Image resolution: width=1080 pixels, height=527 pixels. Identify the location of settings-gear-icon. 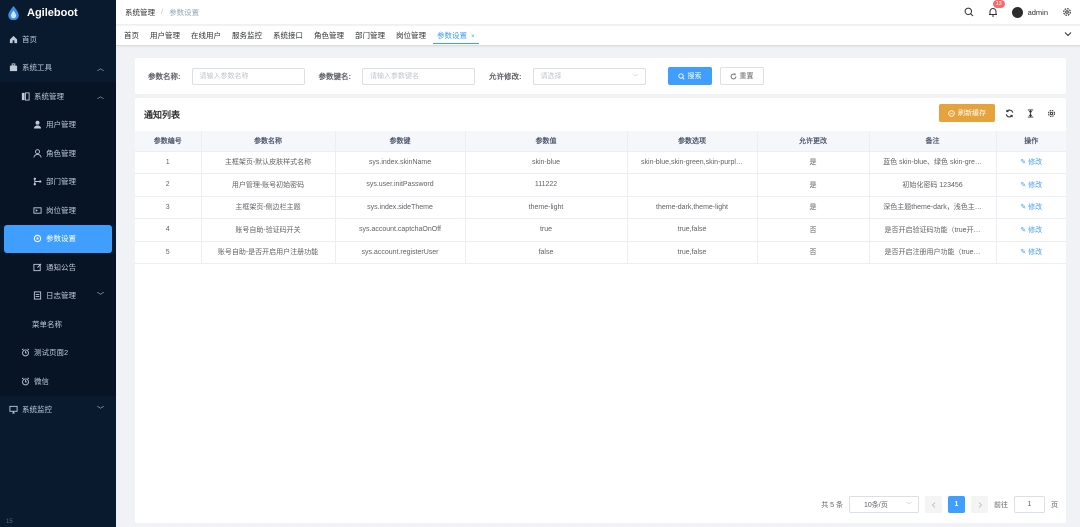
(1067, 13).